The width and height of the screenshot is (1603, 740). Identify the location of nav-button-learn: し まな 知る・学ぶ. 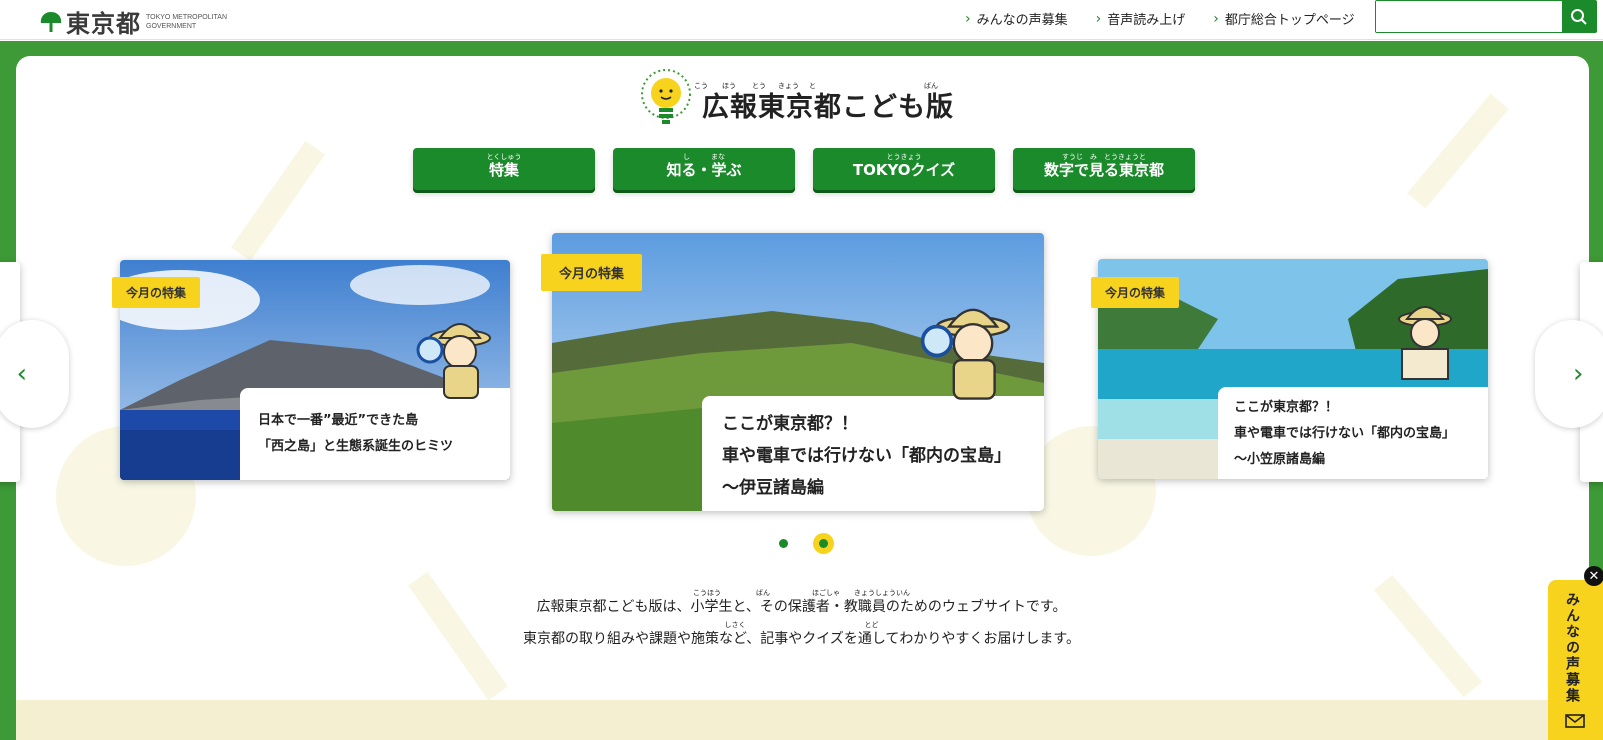
(704, 169).